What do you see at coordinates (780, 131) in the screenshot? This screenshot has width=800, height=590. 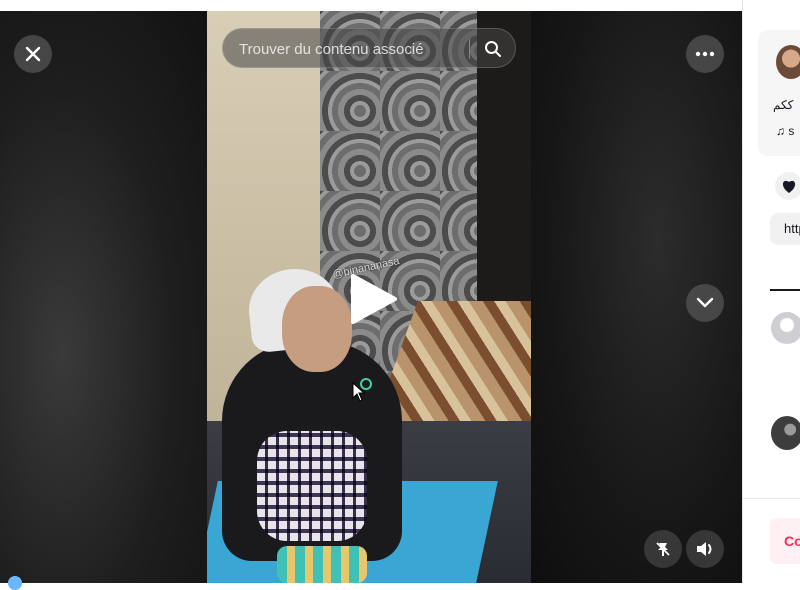 I see `music-note-icon: ♫` at bounding box center [780, 131].